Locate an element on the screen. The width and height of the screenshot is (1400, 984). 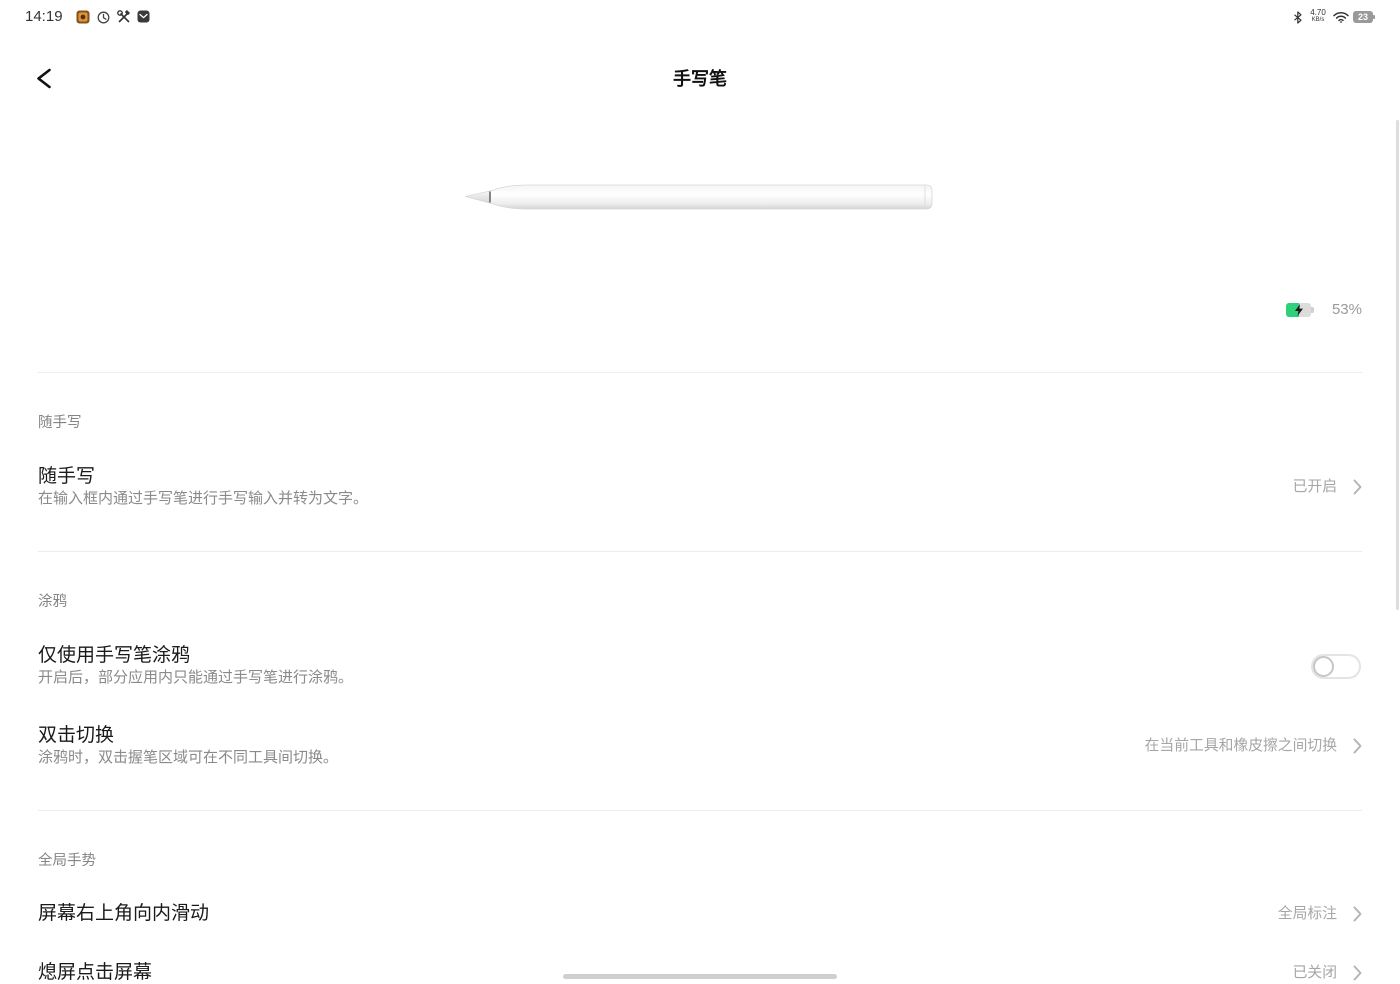
page-title: 手写笔 is located at coordinates (700, 79).